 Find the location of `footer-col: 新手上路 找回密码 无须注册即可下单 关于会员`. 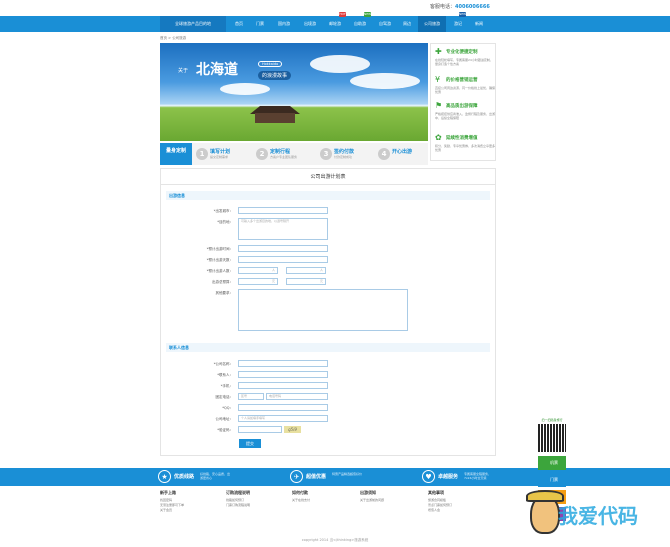

footer-col: 新手上路 找回密码 无须注册即可下单 关于会员 is located at coordinates (190, 501).